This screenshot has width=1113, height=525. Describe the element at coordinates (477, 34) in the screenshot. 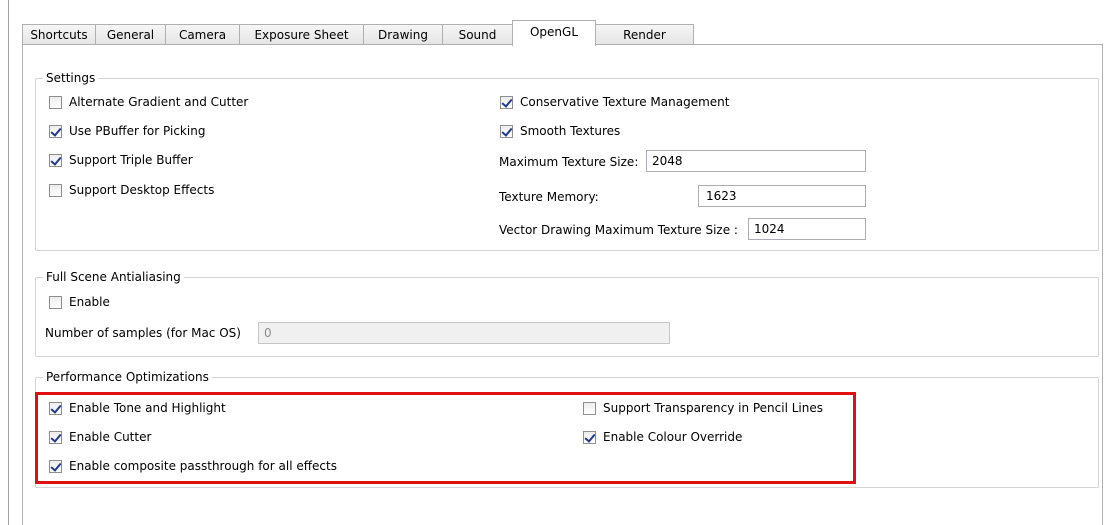

I see `tab-sound: Sound` at that location.